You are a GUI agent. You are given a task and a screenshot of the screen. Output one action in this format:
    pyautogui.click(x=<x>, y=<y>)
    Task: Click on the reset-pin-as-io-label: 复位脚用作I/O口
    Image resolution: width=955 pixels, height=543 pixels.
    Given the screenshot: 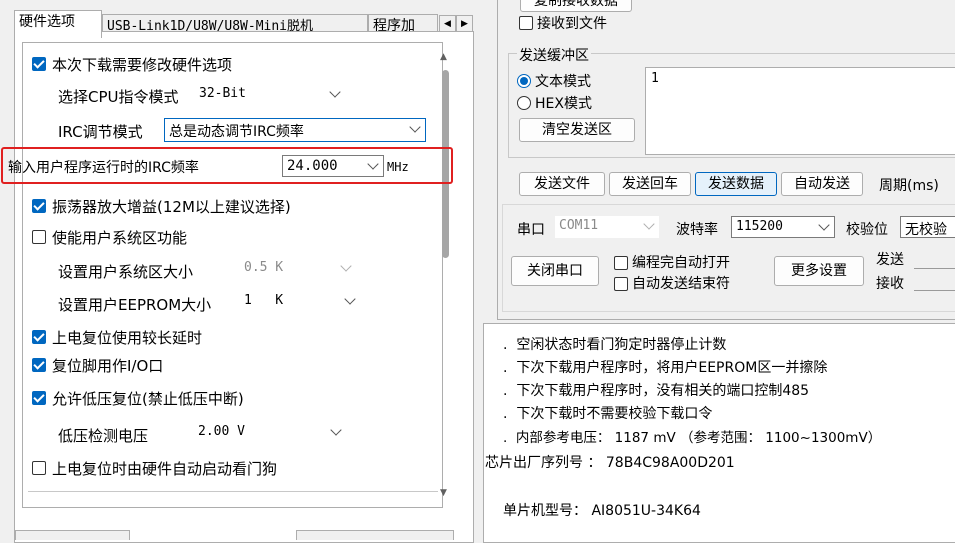 What is the action you would take?
    pyautogui.click(x=108, y=366)
    